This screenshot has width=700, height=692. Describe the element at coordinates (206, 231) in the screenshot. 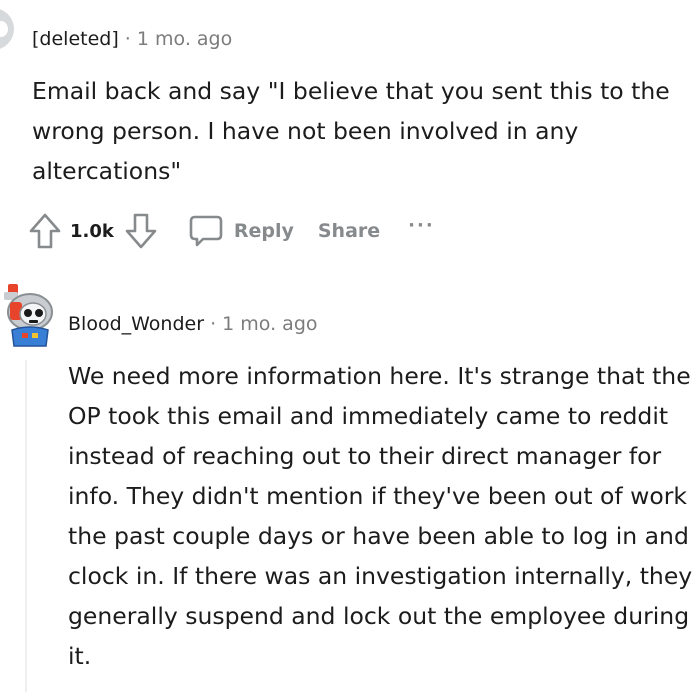

I see `speech-bubble-icon` at that location.